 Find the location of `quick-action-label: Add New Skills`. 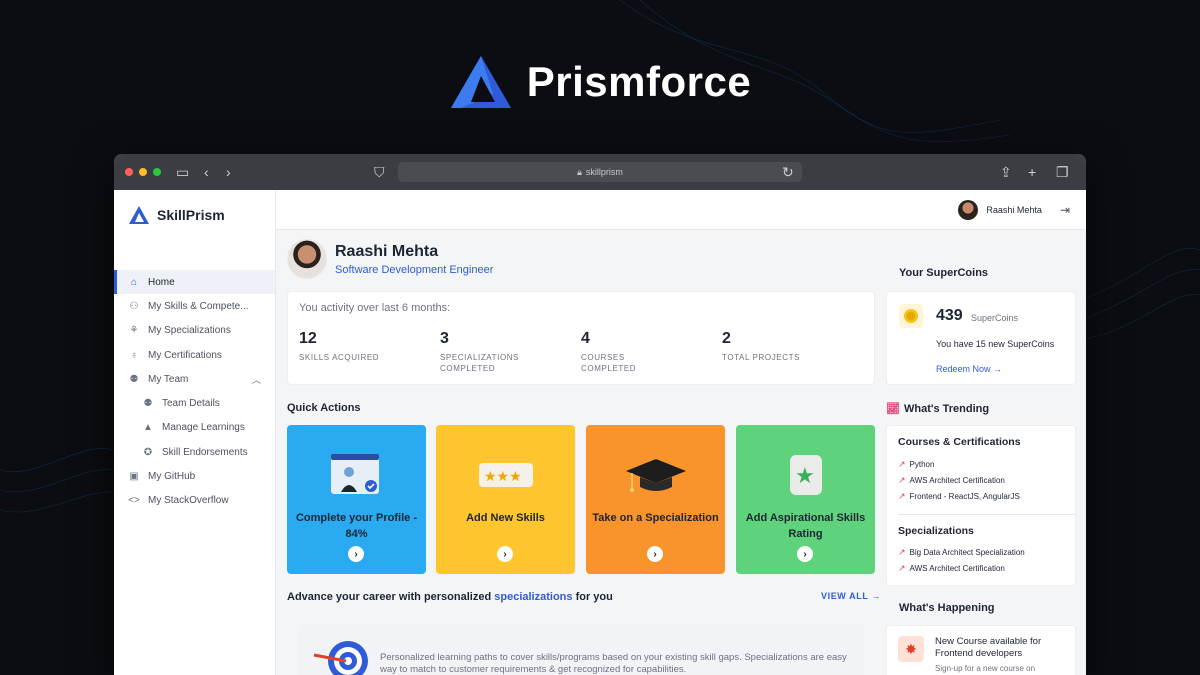

quick-action-label: Add New Skills is located at coordinates (505, 518).